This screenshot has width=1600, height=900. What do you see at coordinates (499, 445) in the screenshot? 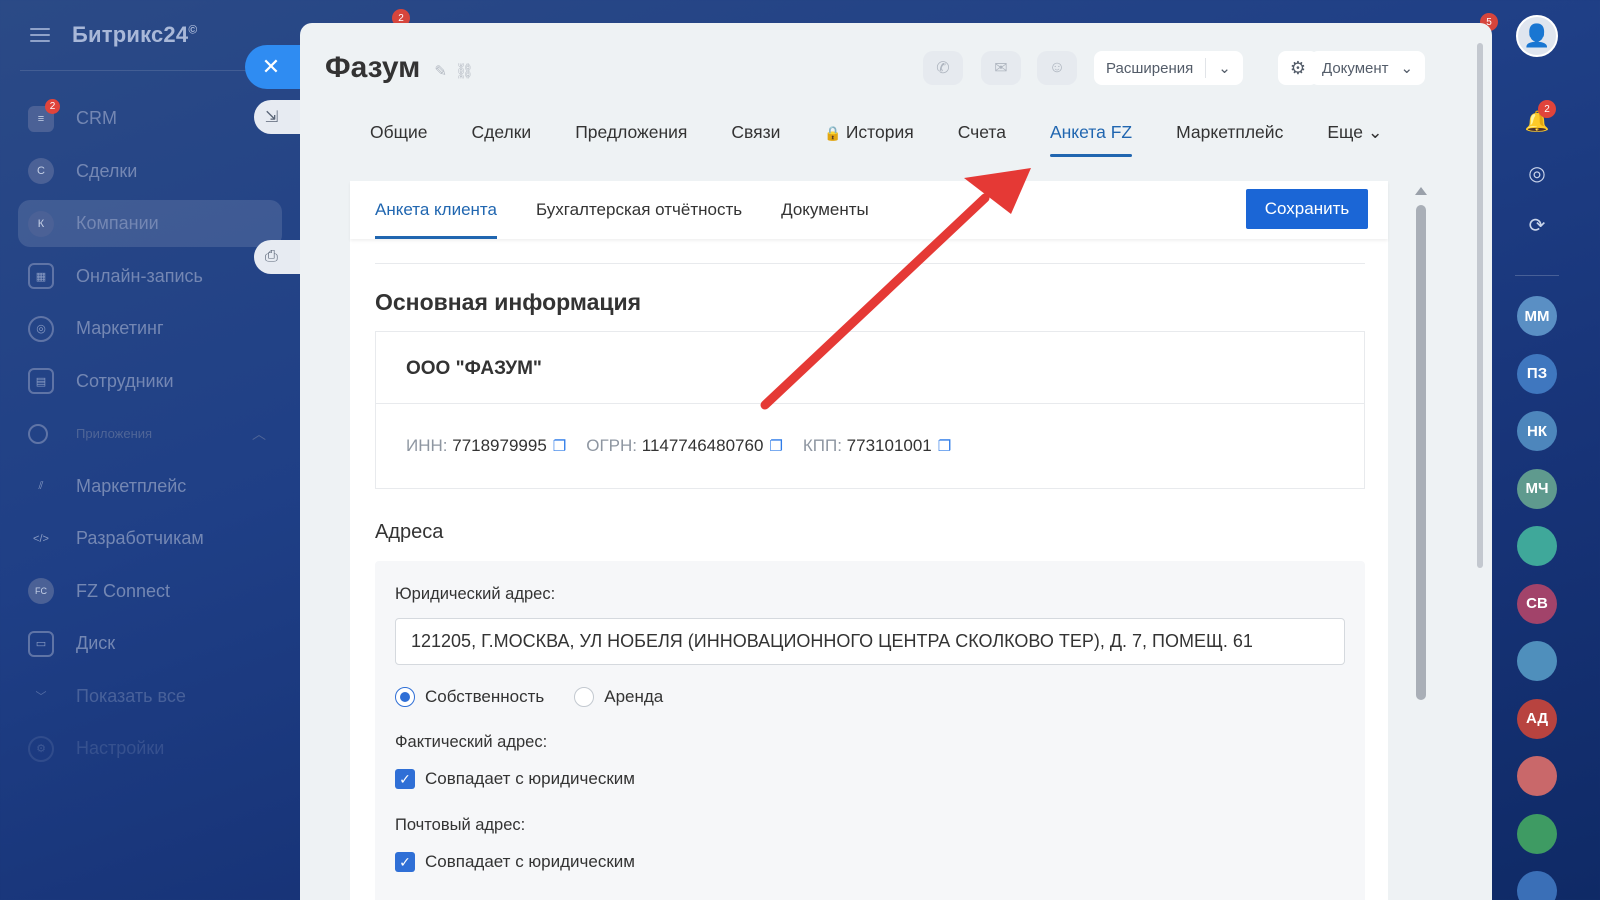
I see `inn-value: 7718979995` at bounding box center [499, 445].